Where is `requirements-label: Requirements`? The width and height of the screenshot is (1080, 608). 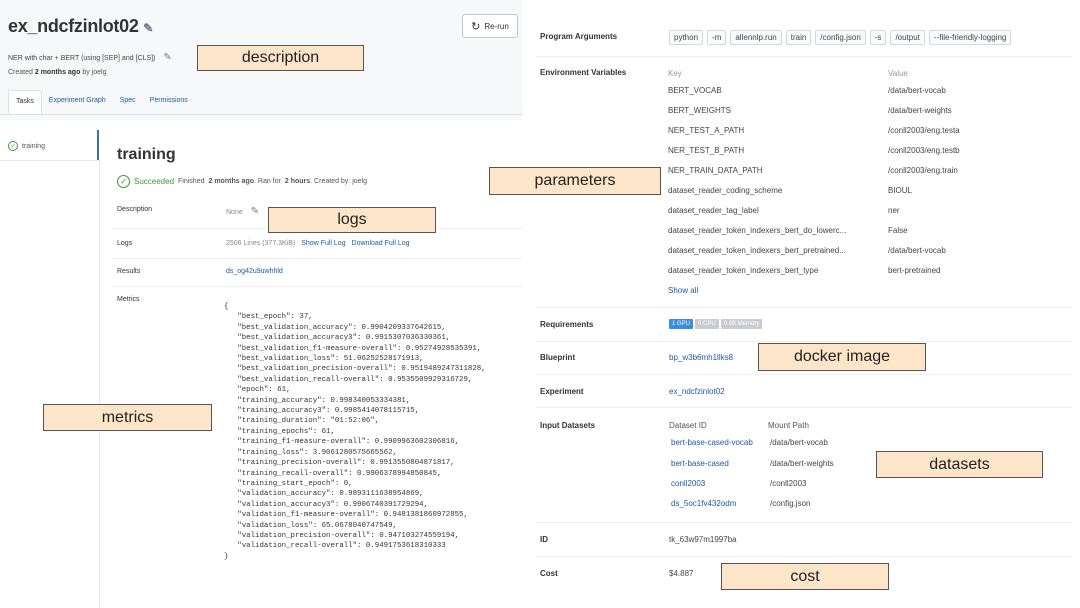 requirements-label: Requirements is located at coordinates (567, 324).